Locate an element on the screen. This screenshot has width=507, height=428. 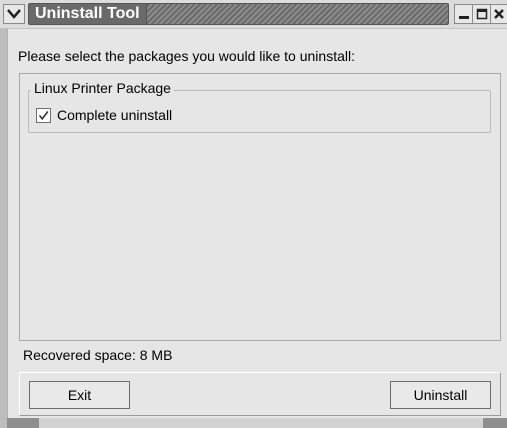
window-bottom-border is located at coordinates (257, 423).